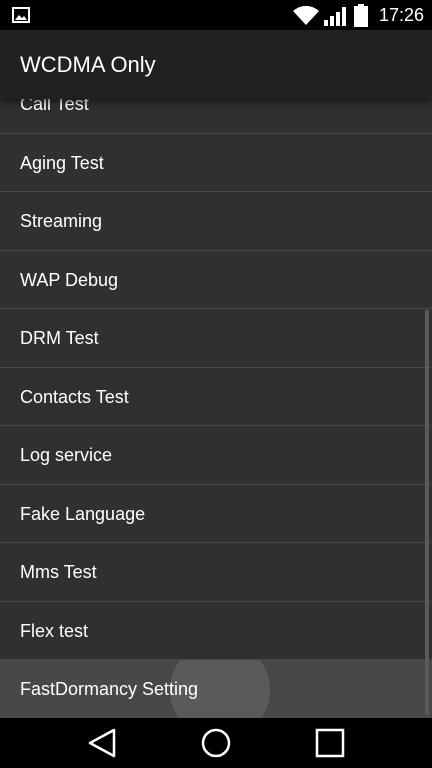 The image size is (432, 768). Describe the element at coordinates (61, 221) in the screenshot. I see `list-item-label: Streaming` at that location.